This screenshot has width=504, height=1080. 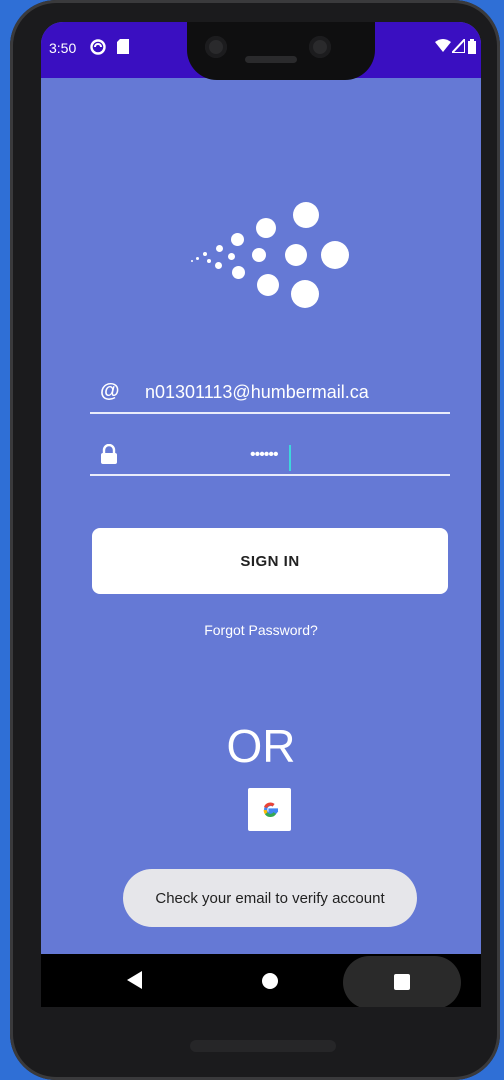 What do you see at coordinates (270, 898) in the screenshot?
I see `toast-message: Check your email to verify account` at bounding box center [270, 898].